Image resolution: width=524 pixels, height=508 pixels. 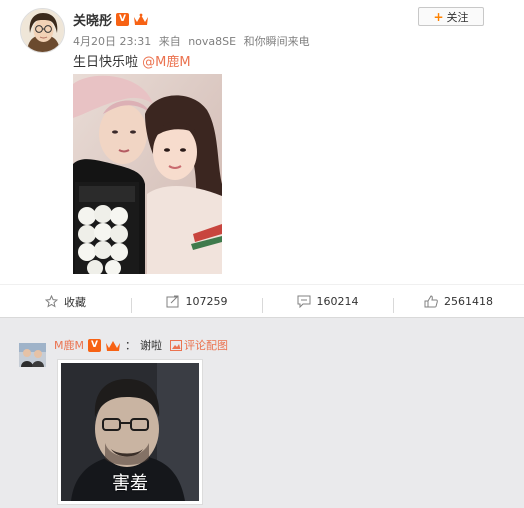 What do you see at coordinates (75, 302) in the screenshot?
I see `favorite-label: 收藏` at bounding box center [75, 302].